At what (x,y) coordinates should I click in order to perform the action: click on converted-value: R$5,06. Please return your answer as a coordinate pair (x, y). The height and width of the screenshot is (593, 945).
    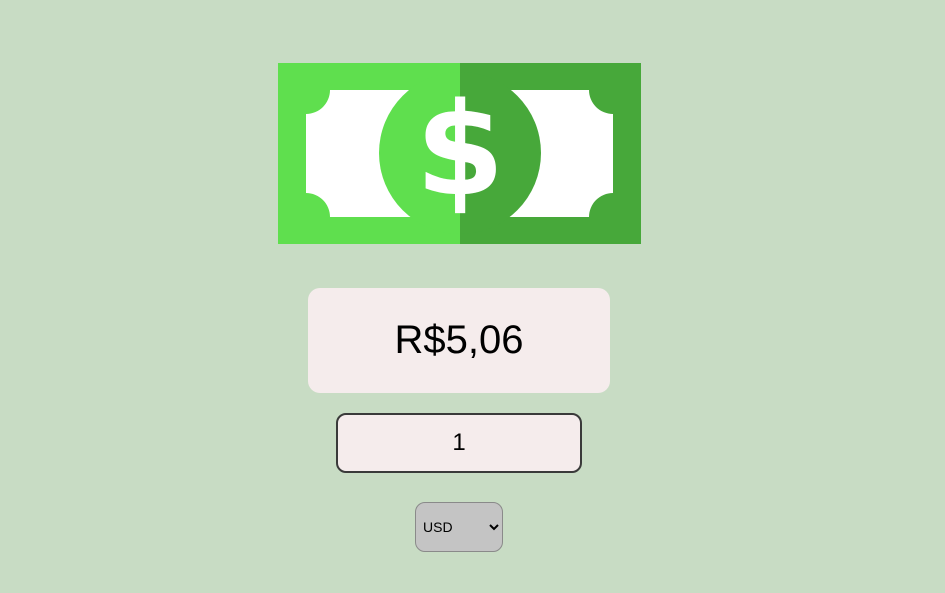
    Looking at the image, I should click on (459, 340).